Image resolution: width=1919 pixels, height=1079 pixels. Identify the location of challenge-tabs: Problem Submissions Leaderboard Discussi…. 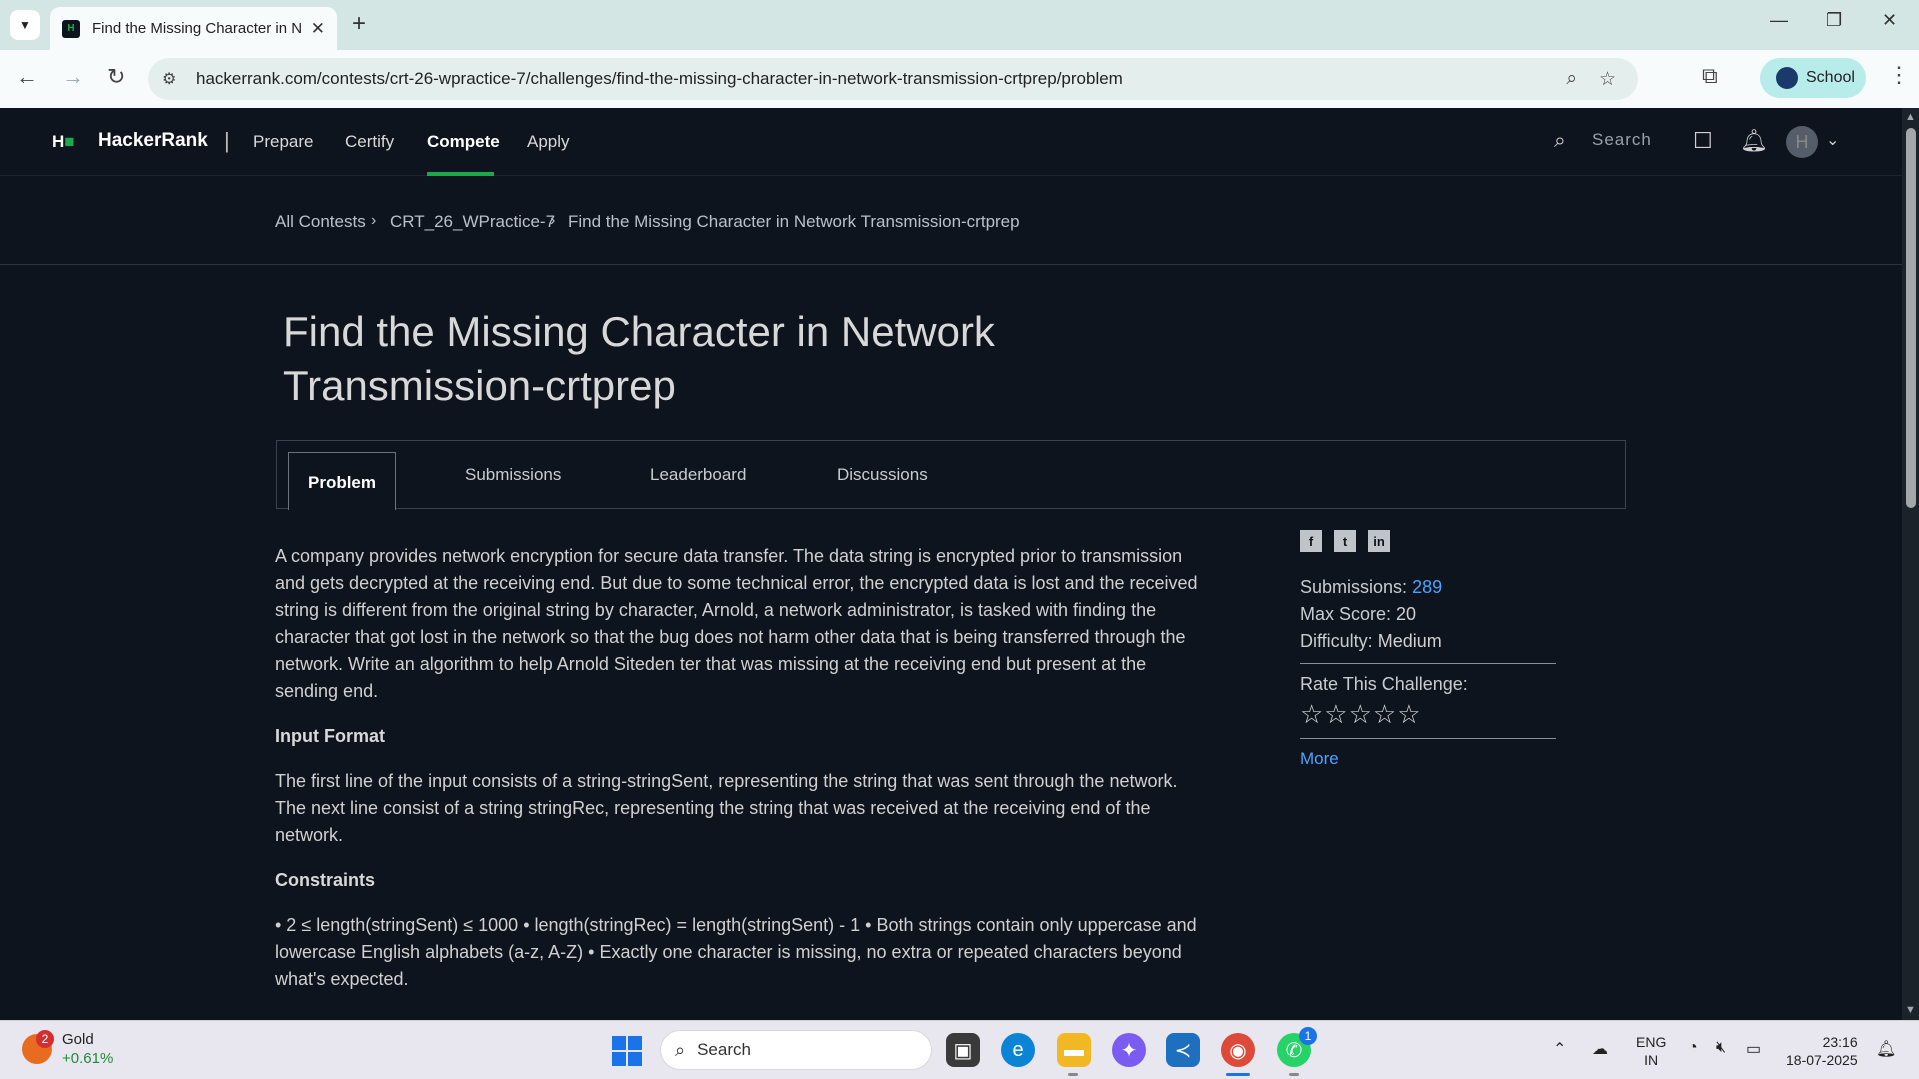
(951, 475).